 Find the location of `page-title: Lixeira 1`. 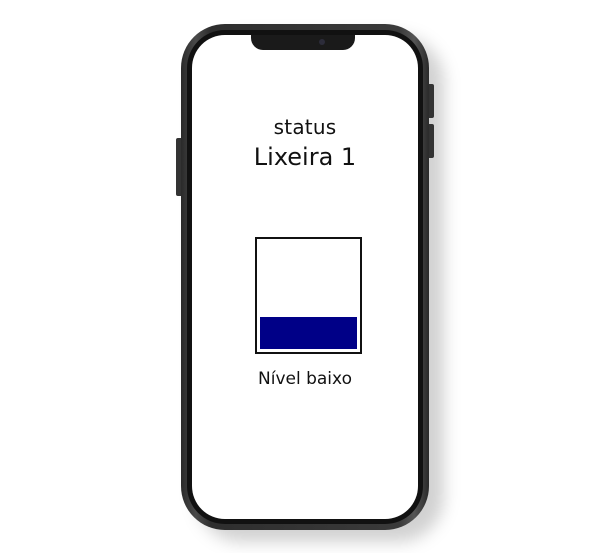

page-title: Lixeira 1 is located at coordinates (305, 157).